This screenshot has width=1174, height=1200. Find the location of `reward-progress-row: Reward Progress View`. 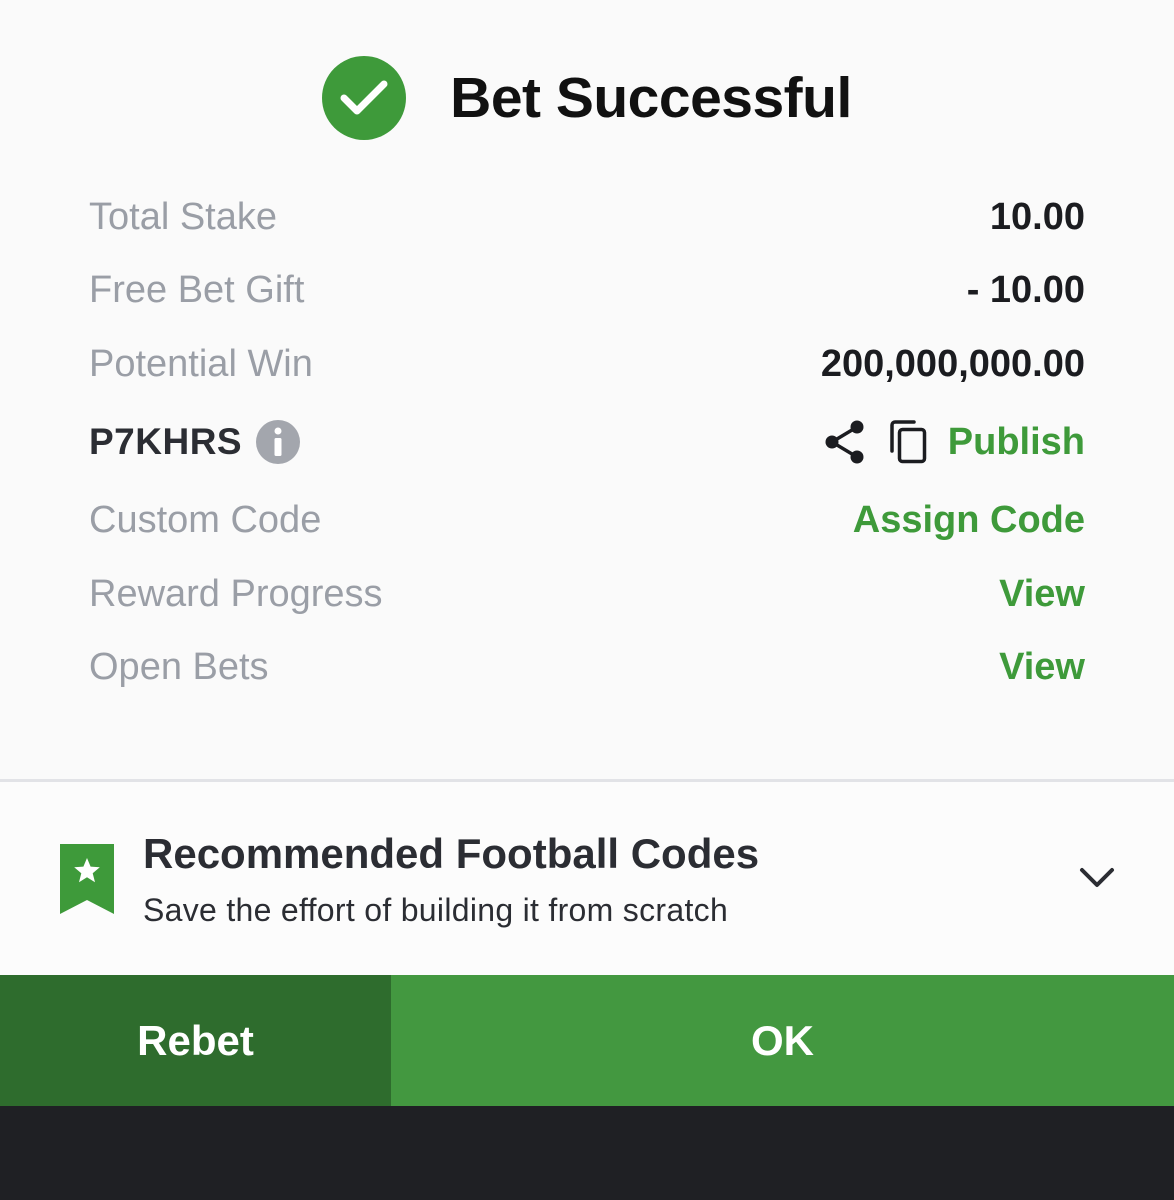

reward-progress-row: Reward Progress View is located at coordinates (587, 594).